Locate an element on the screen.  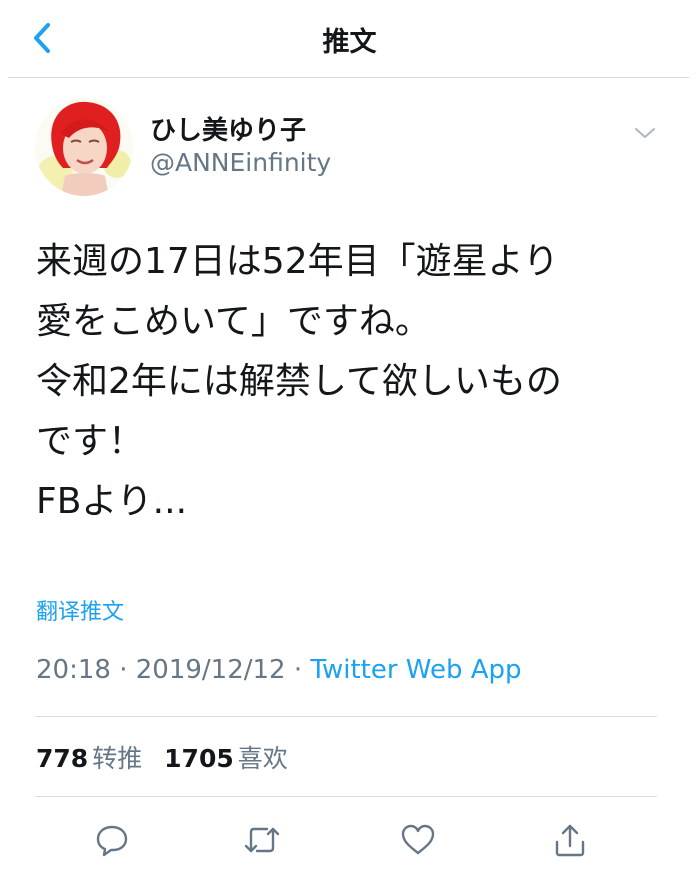
tweet-action-bar is located at coordinates (349, 840).